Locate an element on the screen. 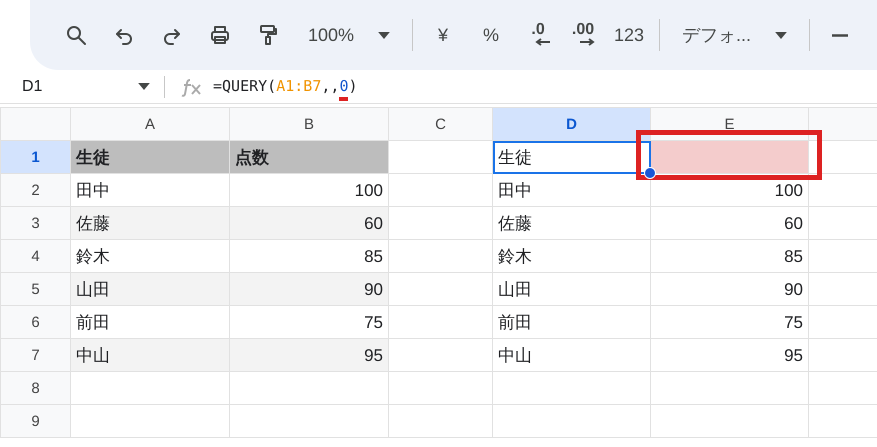  function-icon is located at coordinates (192, 86).